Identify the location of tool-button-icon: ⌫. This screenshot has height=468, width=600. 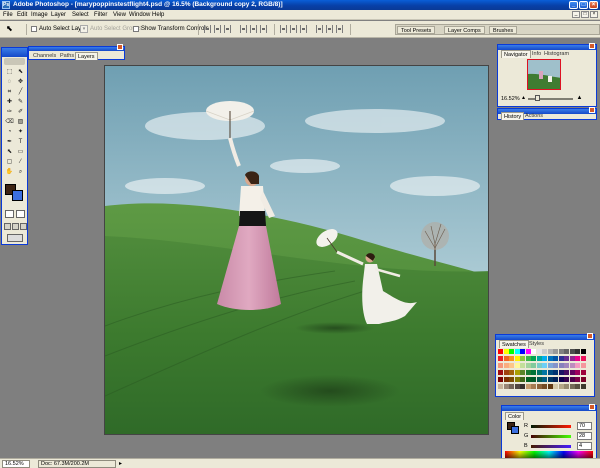
(9, 122).